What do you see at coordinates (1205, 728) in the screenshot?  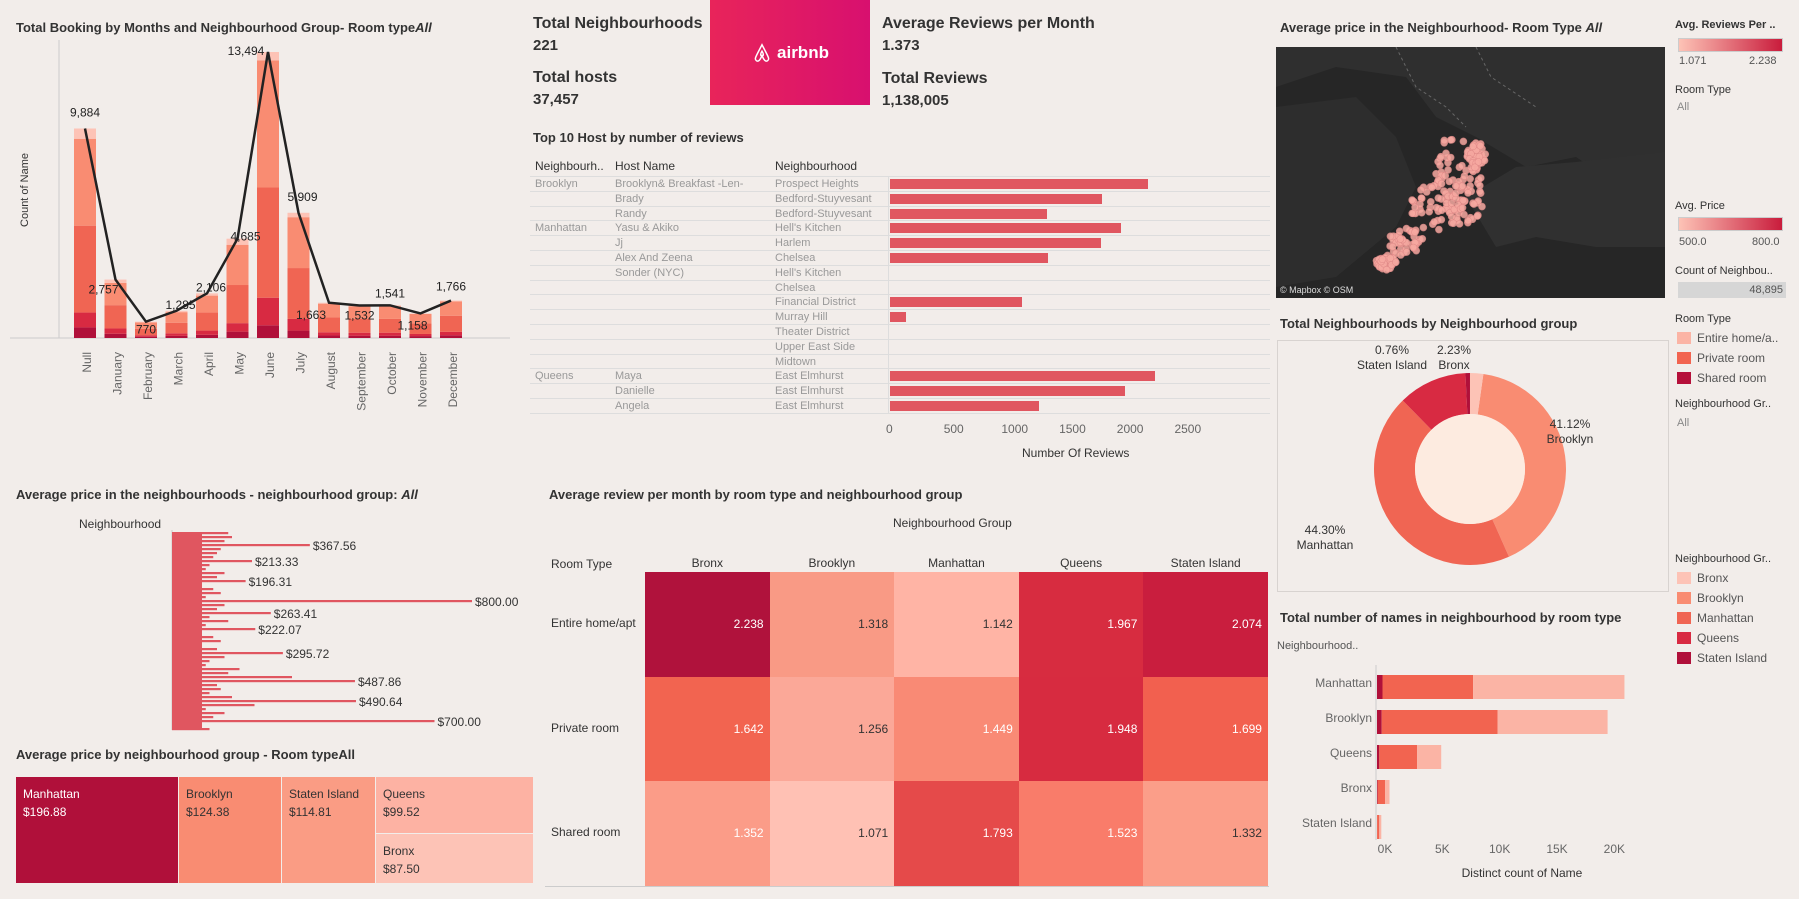 I see `heatmap-cell: 1.699` at bounding box center [1205, 728].